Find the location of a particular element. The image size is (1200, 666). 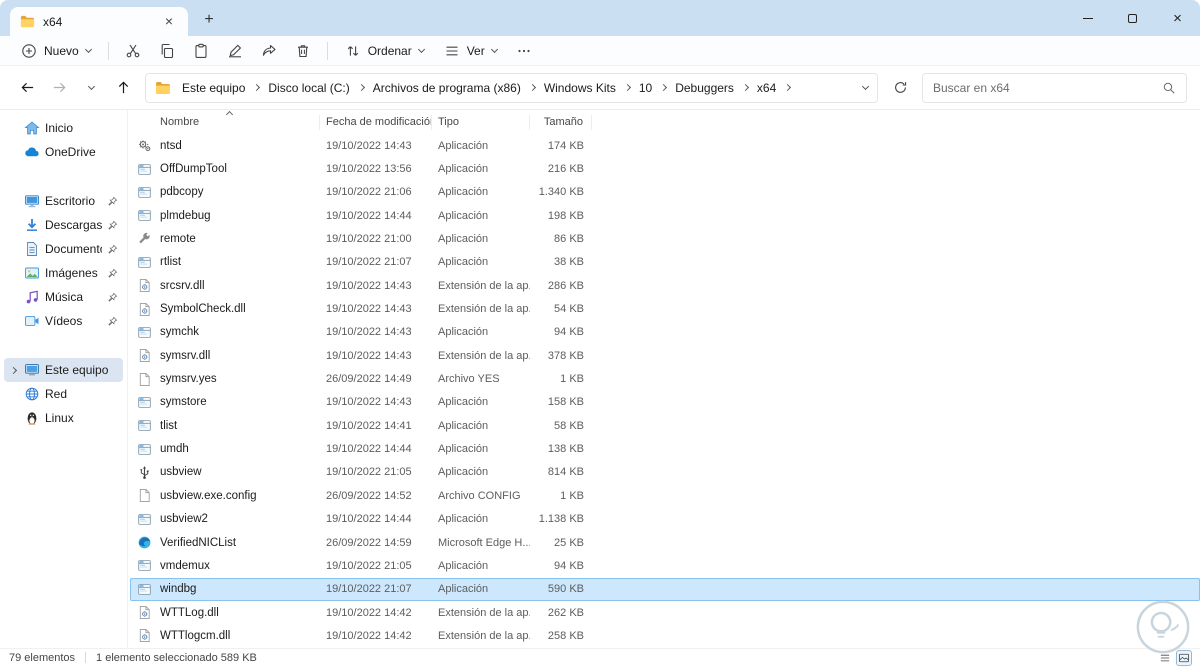

file-date: 19/10/2022 14:43 is located at coordinates (369, 332).